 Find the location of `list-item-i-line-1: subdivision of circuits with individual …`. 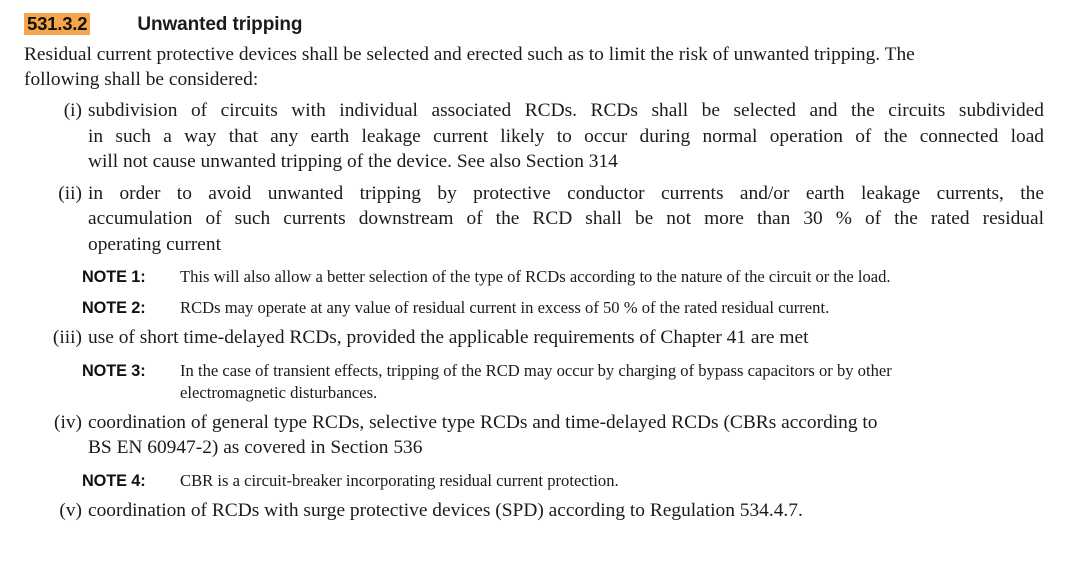

list-item-i-line-1: subdivision of circuits with individual … is located at coordinates (566, 110).